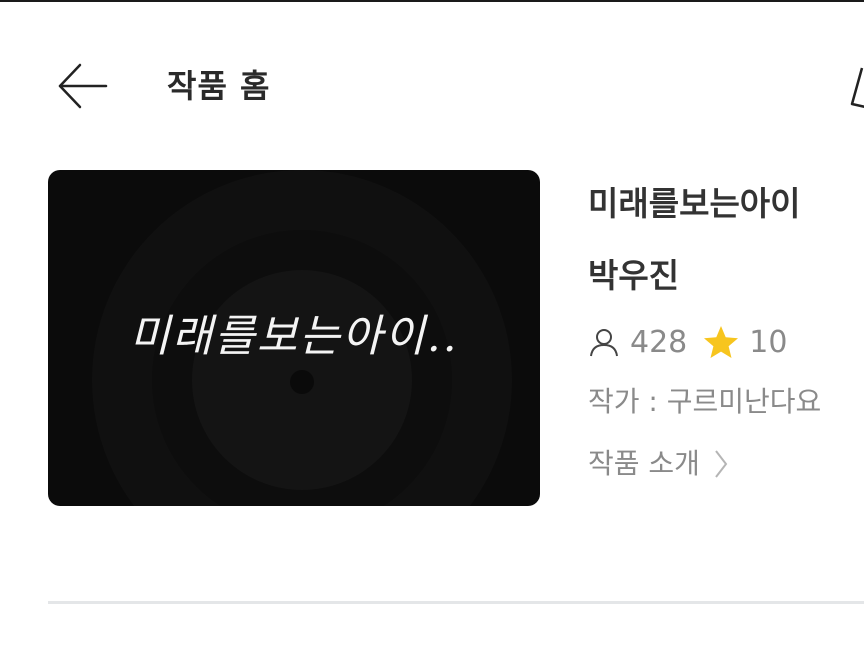 This screenshot has height=648, width=864. What do you see at coordinates (721, 342) in the screenshot?
I see `star-icon` at bounding box center [721, 342].